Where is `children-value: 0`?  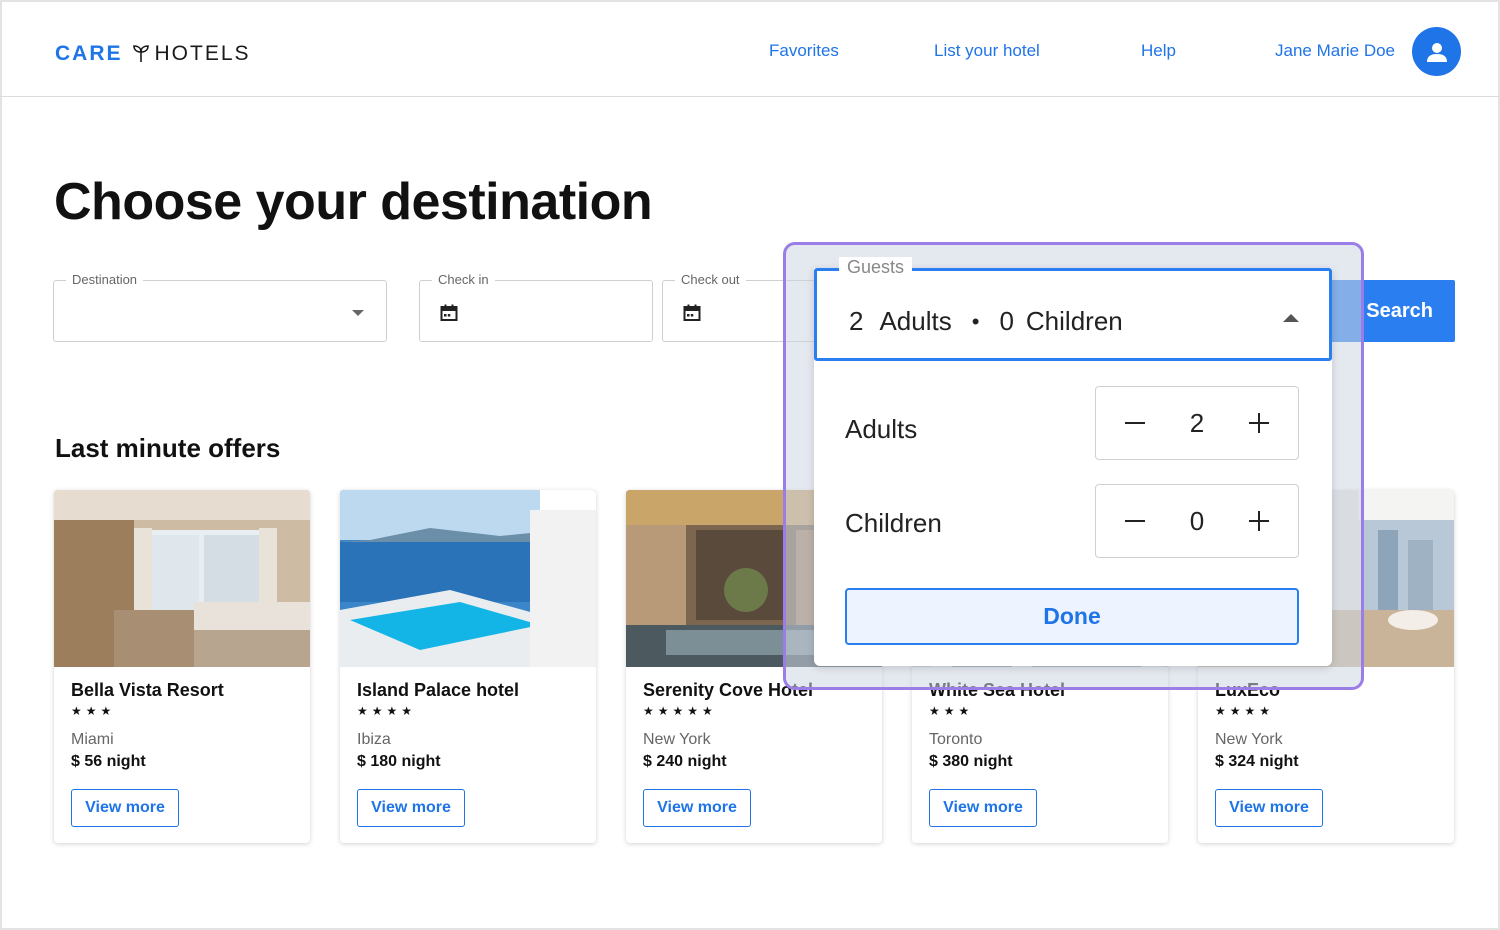
children-value: 0 is located at coordinates (1197, 520).